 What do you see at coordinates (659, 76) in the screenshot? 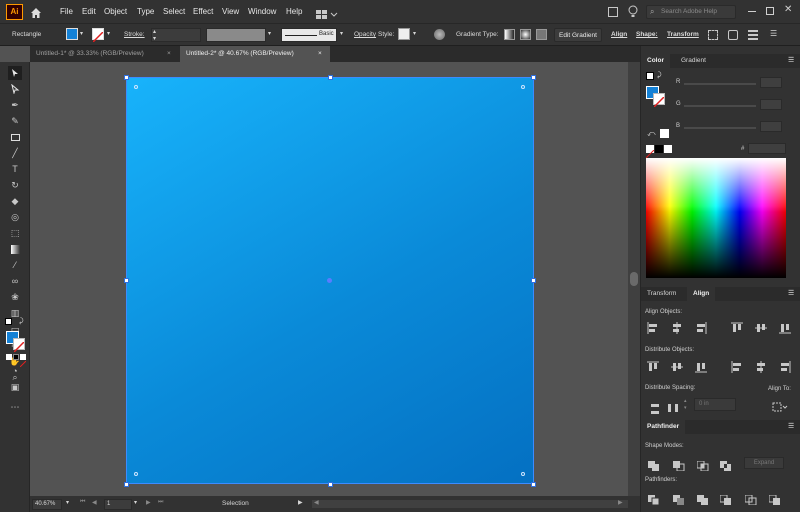
I see `swap-fill-stroke-icon: ⤸` at bounding box center [659, 76].